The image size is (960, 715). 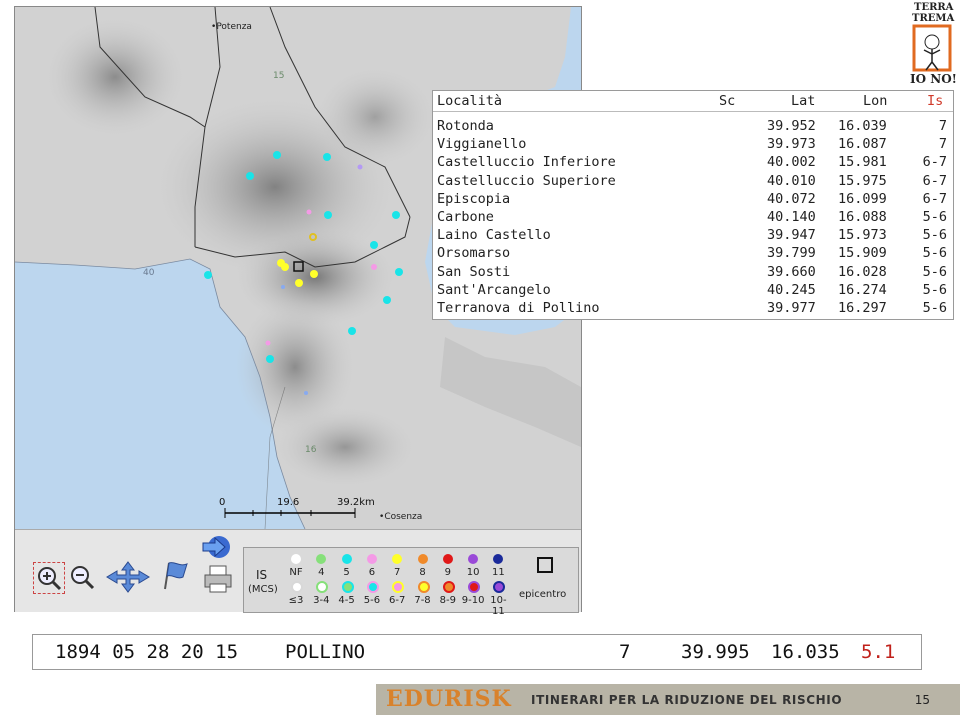 I want to click on legend-label-top: 10, so click(x=473, y=572).